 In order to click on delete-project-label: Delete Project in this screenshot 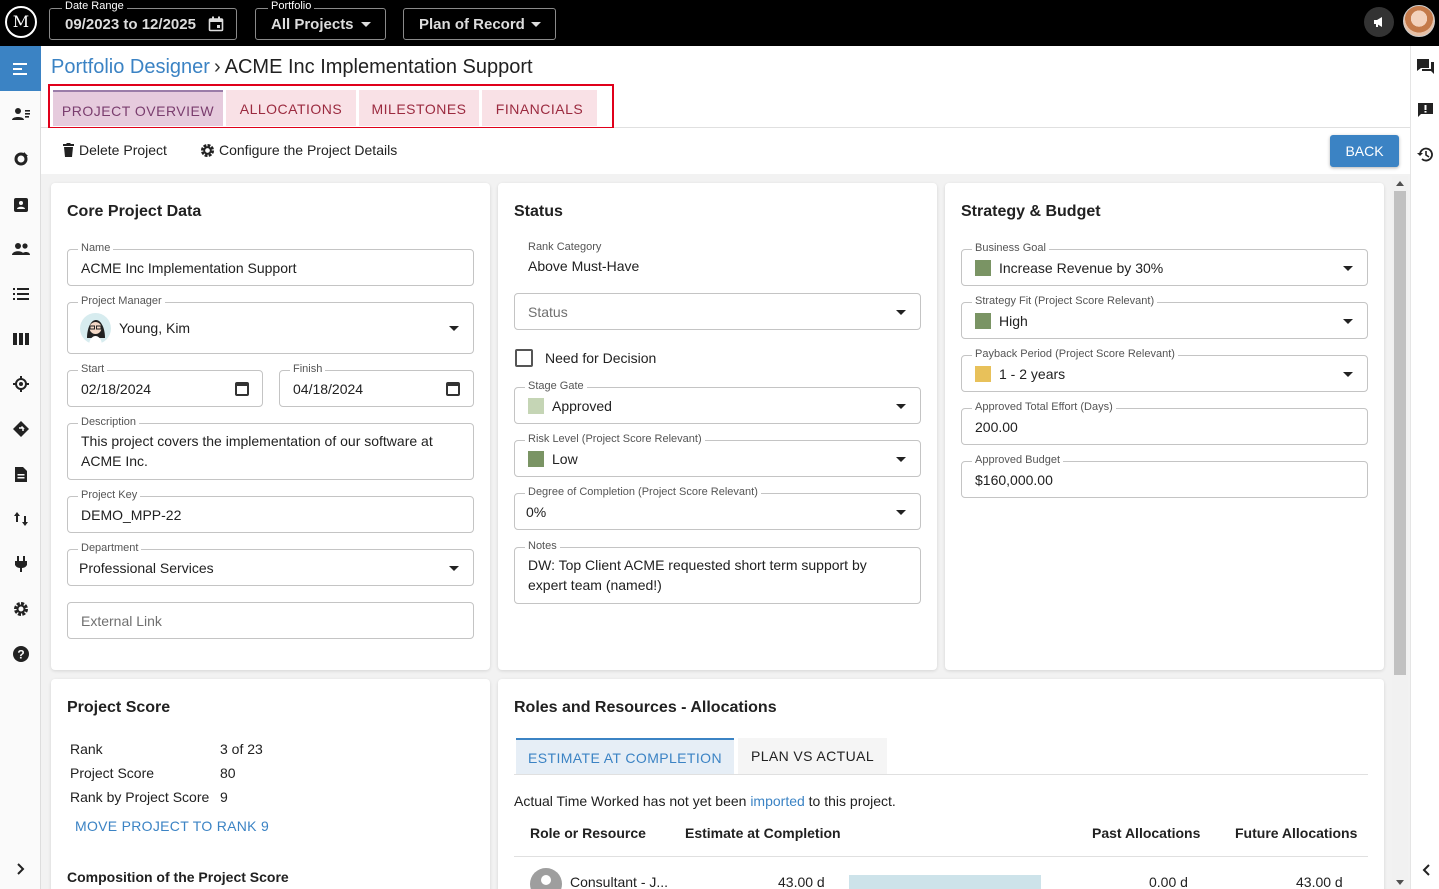, I will do `click(123, 150)`.